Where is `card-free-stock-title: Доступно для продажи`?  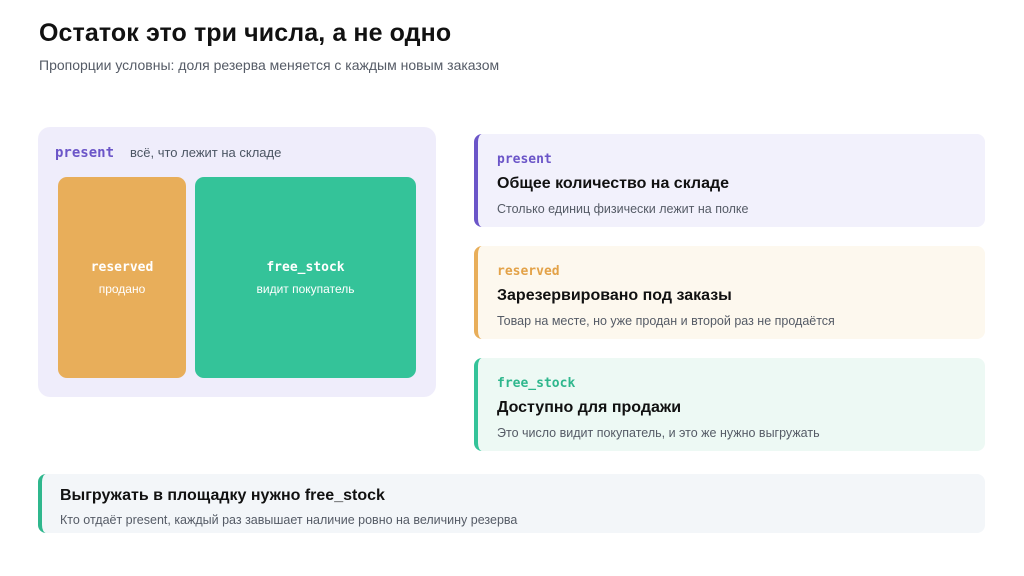 card-free-stock-title: Доступно для продажи is located at coordinates (589, 407).